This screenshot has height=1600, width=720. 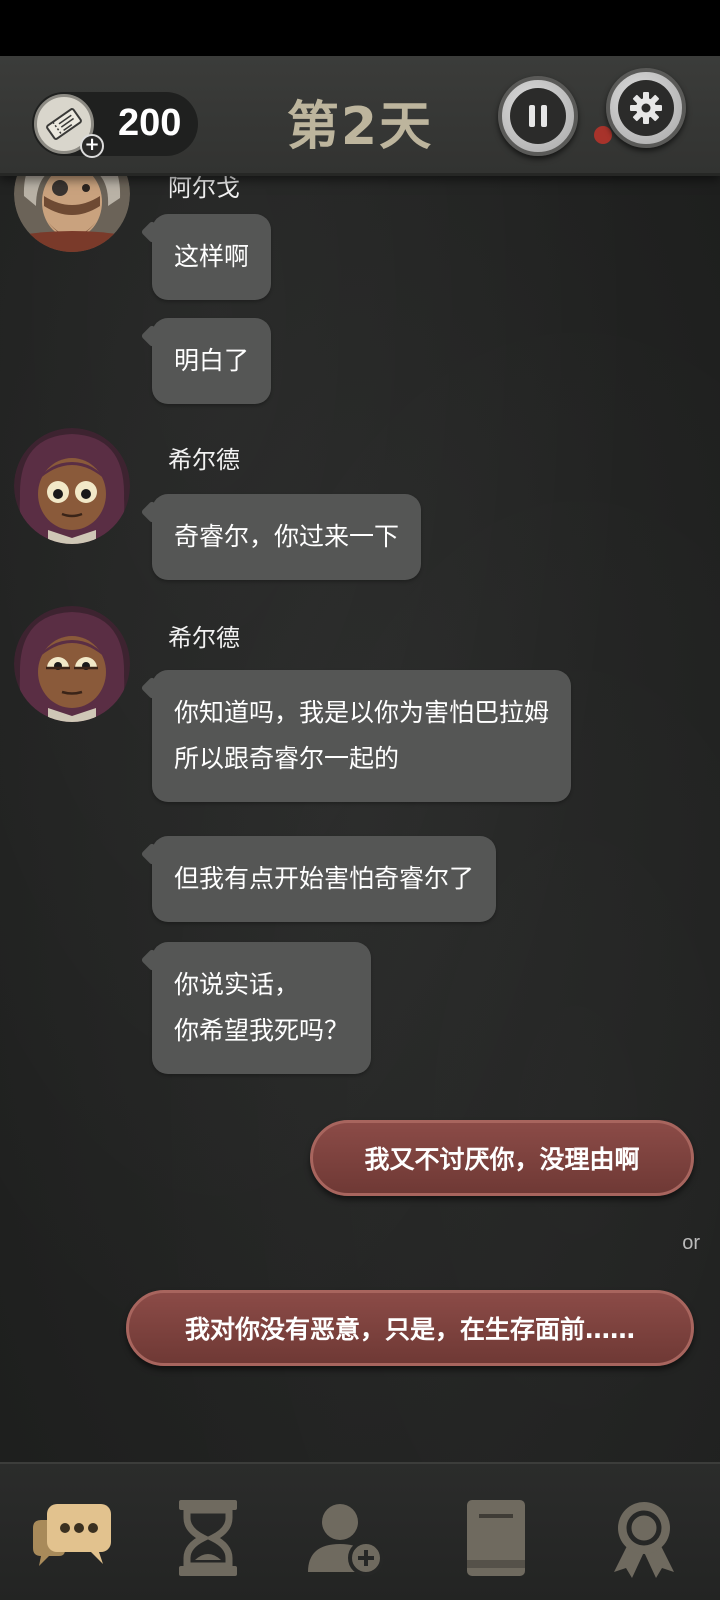 I want to click on message-text: 但我有点开始害怕奇睿尔了, so click(x=324, y=878).